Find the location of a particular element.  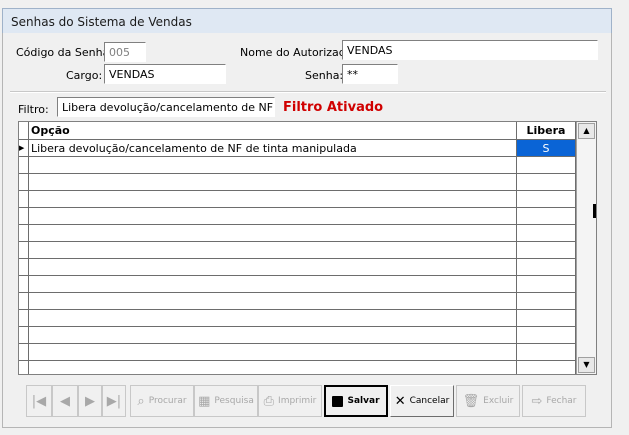

cargo-field: VENDAS is located at coordinates (165, 74).